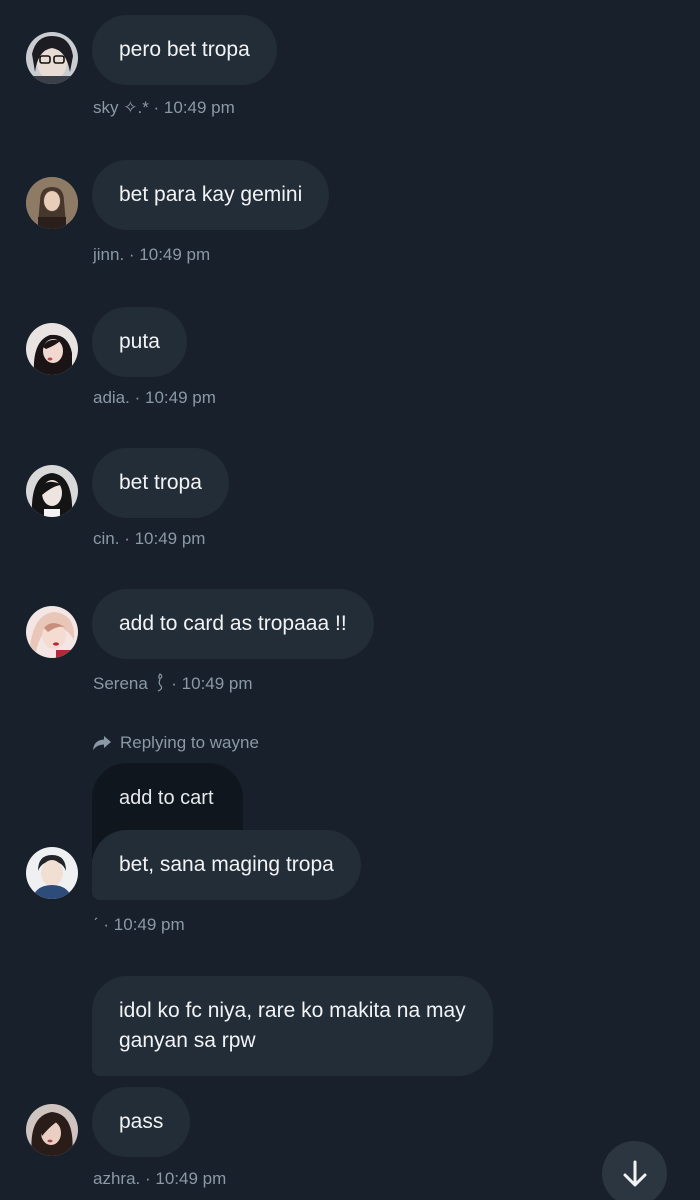 This screenshot has height=1200, width=700. I want to click on message-meta: sky ✧.* · 10:49 pm, so click(164, 108).